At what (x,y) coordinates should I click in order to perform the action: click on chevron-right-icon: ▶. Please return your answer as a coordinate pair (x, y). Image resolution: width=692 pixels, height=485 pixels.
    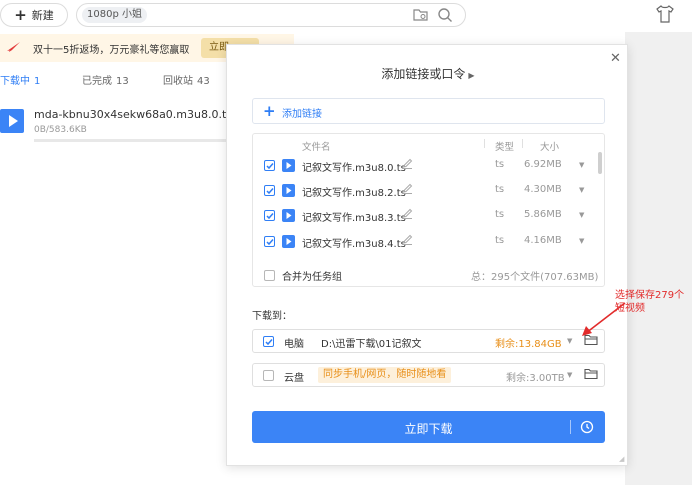
    Looking at the image, I should click on (471, 75).